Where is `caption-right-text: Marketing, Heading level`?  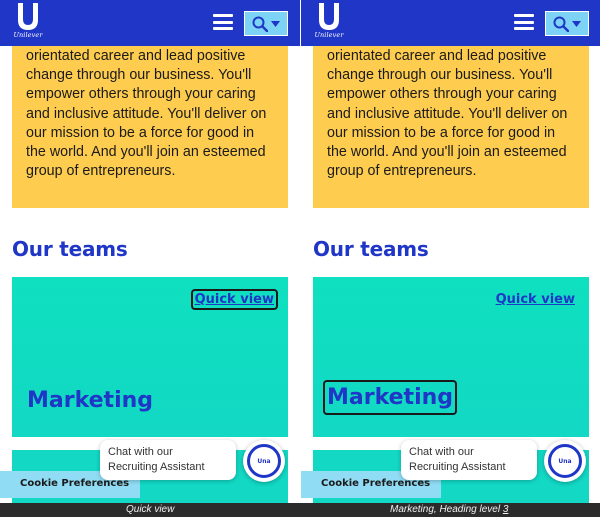 caption-right-text: Marketing, Heading level is located at coordinates (446, 509).